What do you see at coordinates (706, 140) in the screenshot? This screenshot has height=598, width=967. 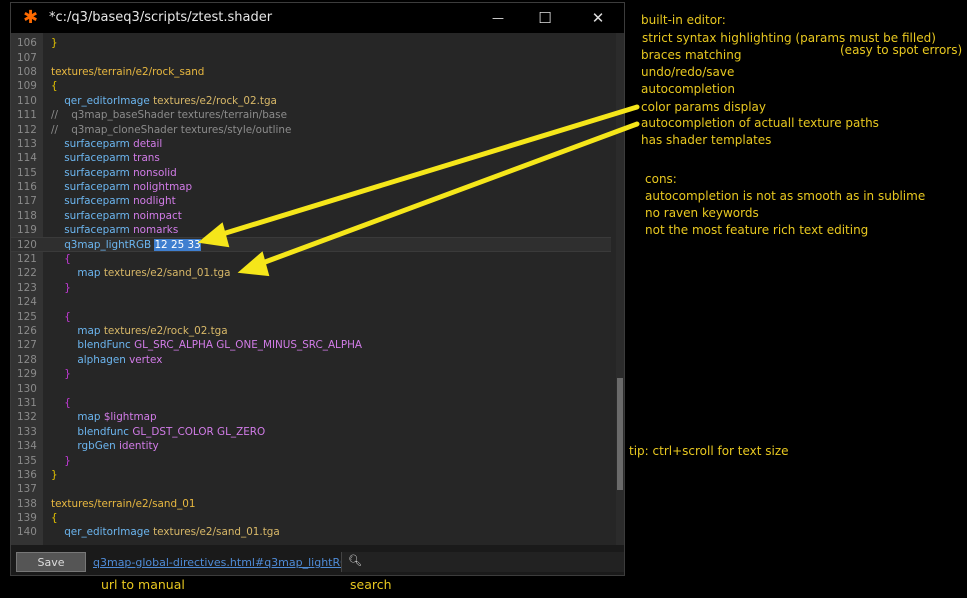 I see `builtin-feature-item: has shader templates` at bounding box center [706, 140].